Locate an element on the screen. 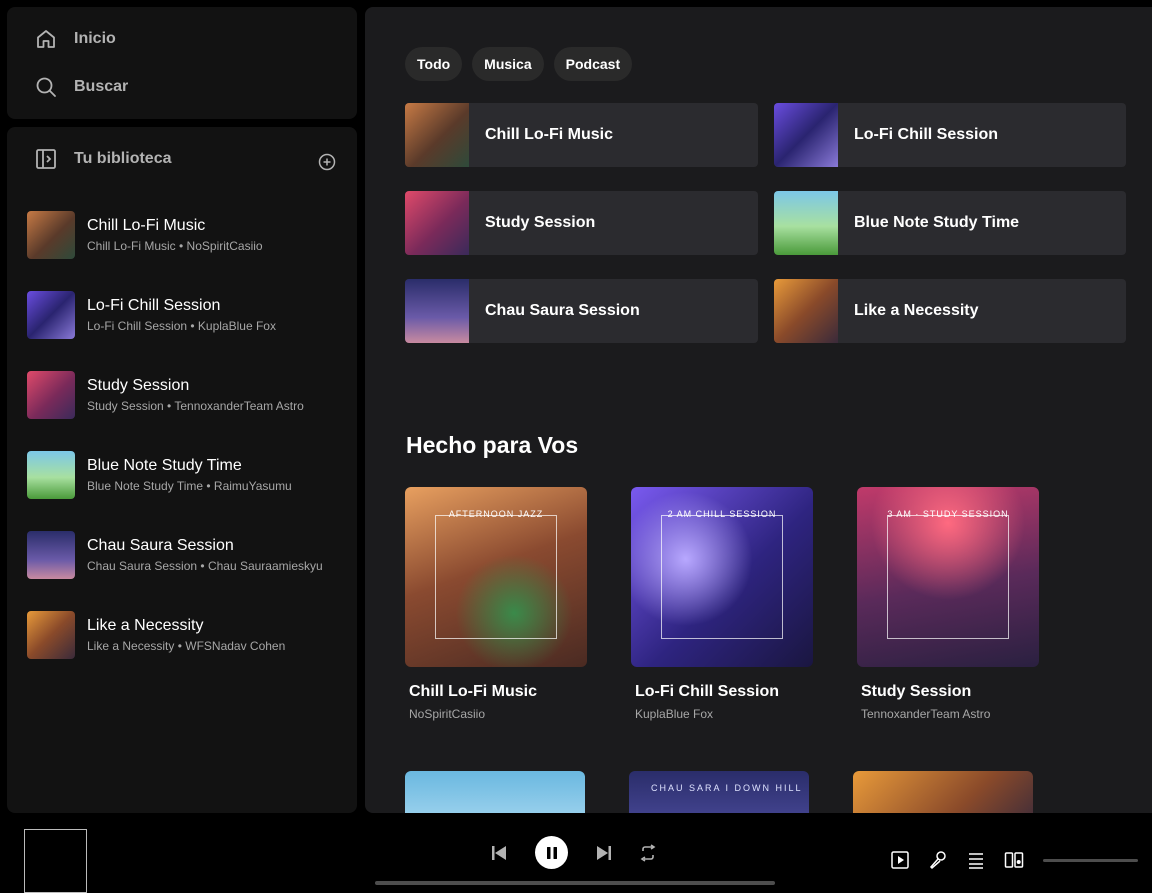 Image resolution: width=1152 pixels, height=893 pixels. player-bar is located at coordinates (576, 853).